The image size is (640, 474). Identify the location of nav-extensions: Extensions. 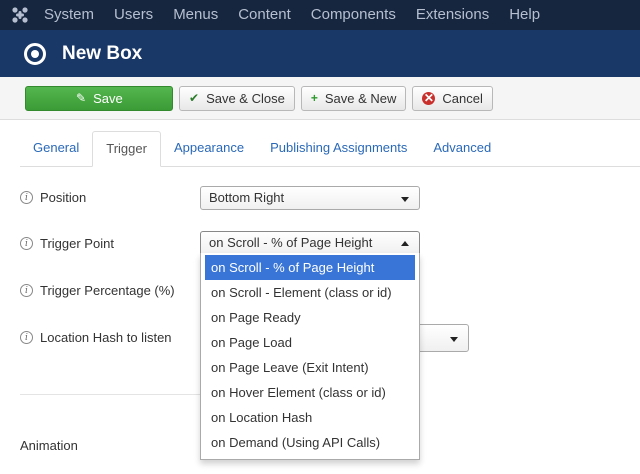
(452, 15).